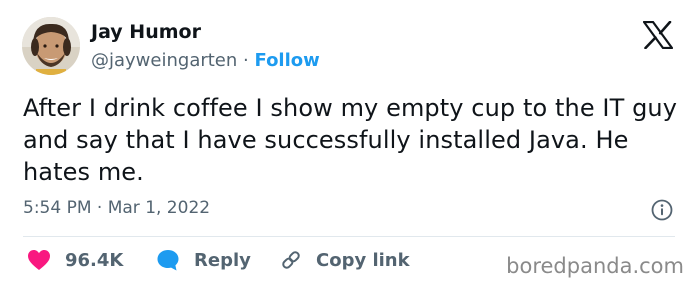 The height and width of the screenshot is (288, 700). Describe the element at coordinates (662, 210) in the screenshot. I see `info-icon` at that location.